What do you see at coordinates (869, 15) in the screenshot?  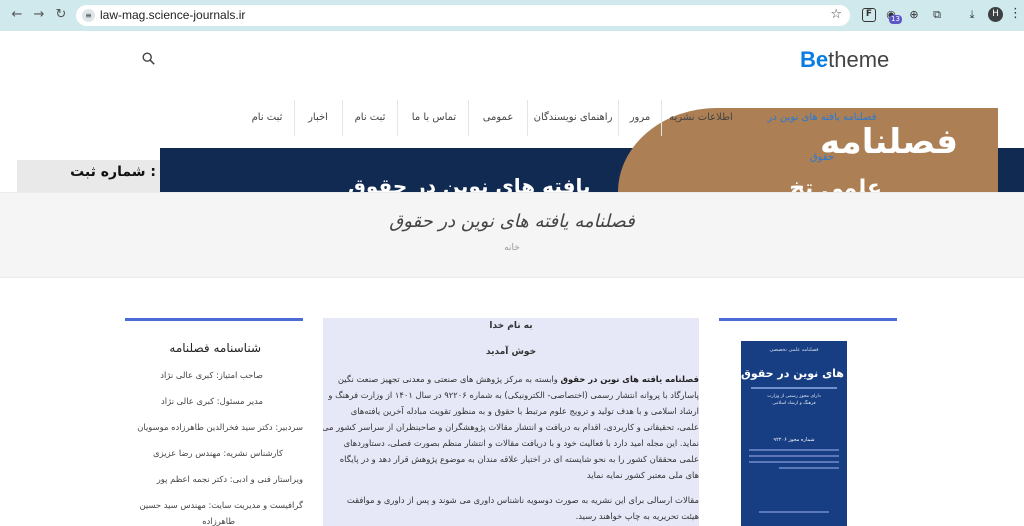 I see `extension-icon: F` at bounding box center [869, 15].